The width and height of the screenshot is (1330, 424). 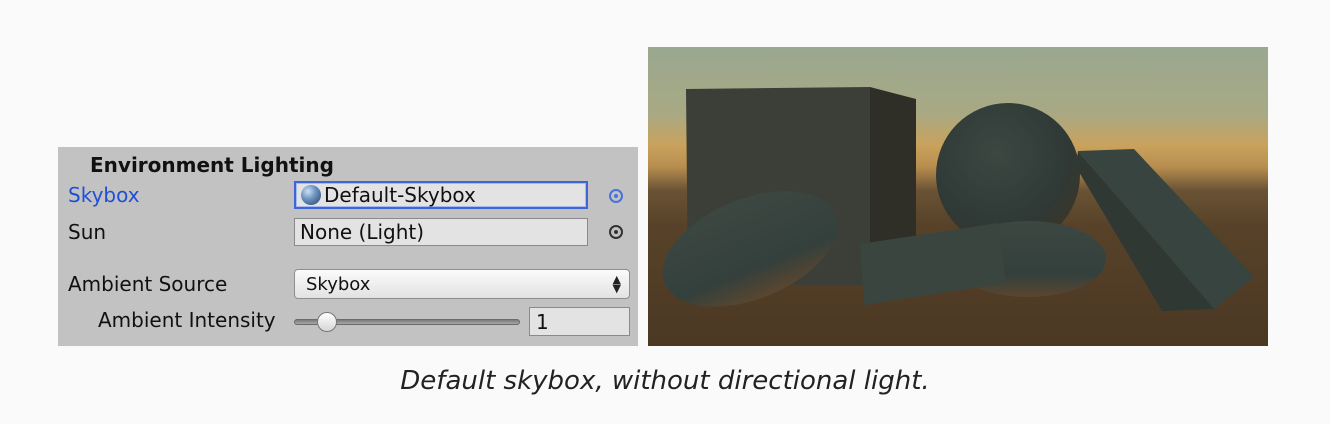 I want to click on skybox-value: Default-Skybox, so click(x=400, y=195).